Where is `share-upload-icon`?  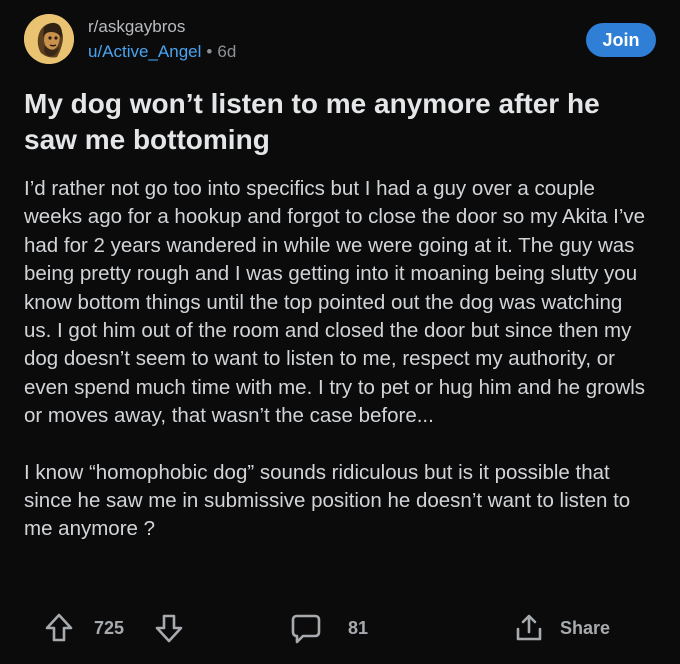
share-upload-icon is located at coordinates (529, 627).